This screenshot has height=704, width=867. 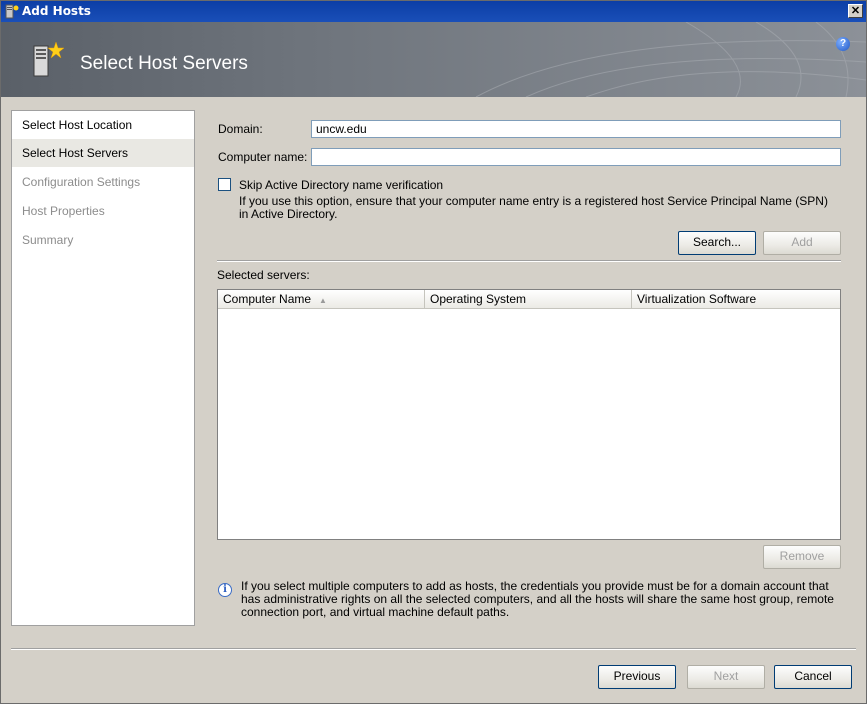 What do you see at coordinates (81, 182) in the screenshot?
I see `nav-step-configuration-settings: Configuration Settings` at bounding box center [81, 182].